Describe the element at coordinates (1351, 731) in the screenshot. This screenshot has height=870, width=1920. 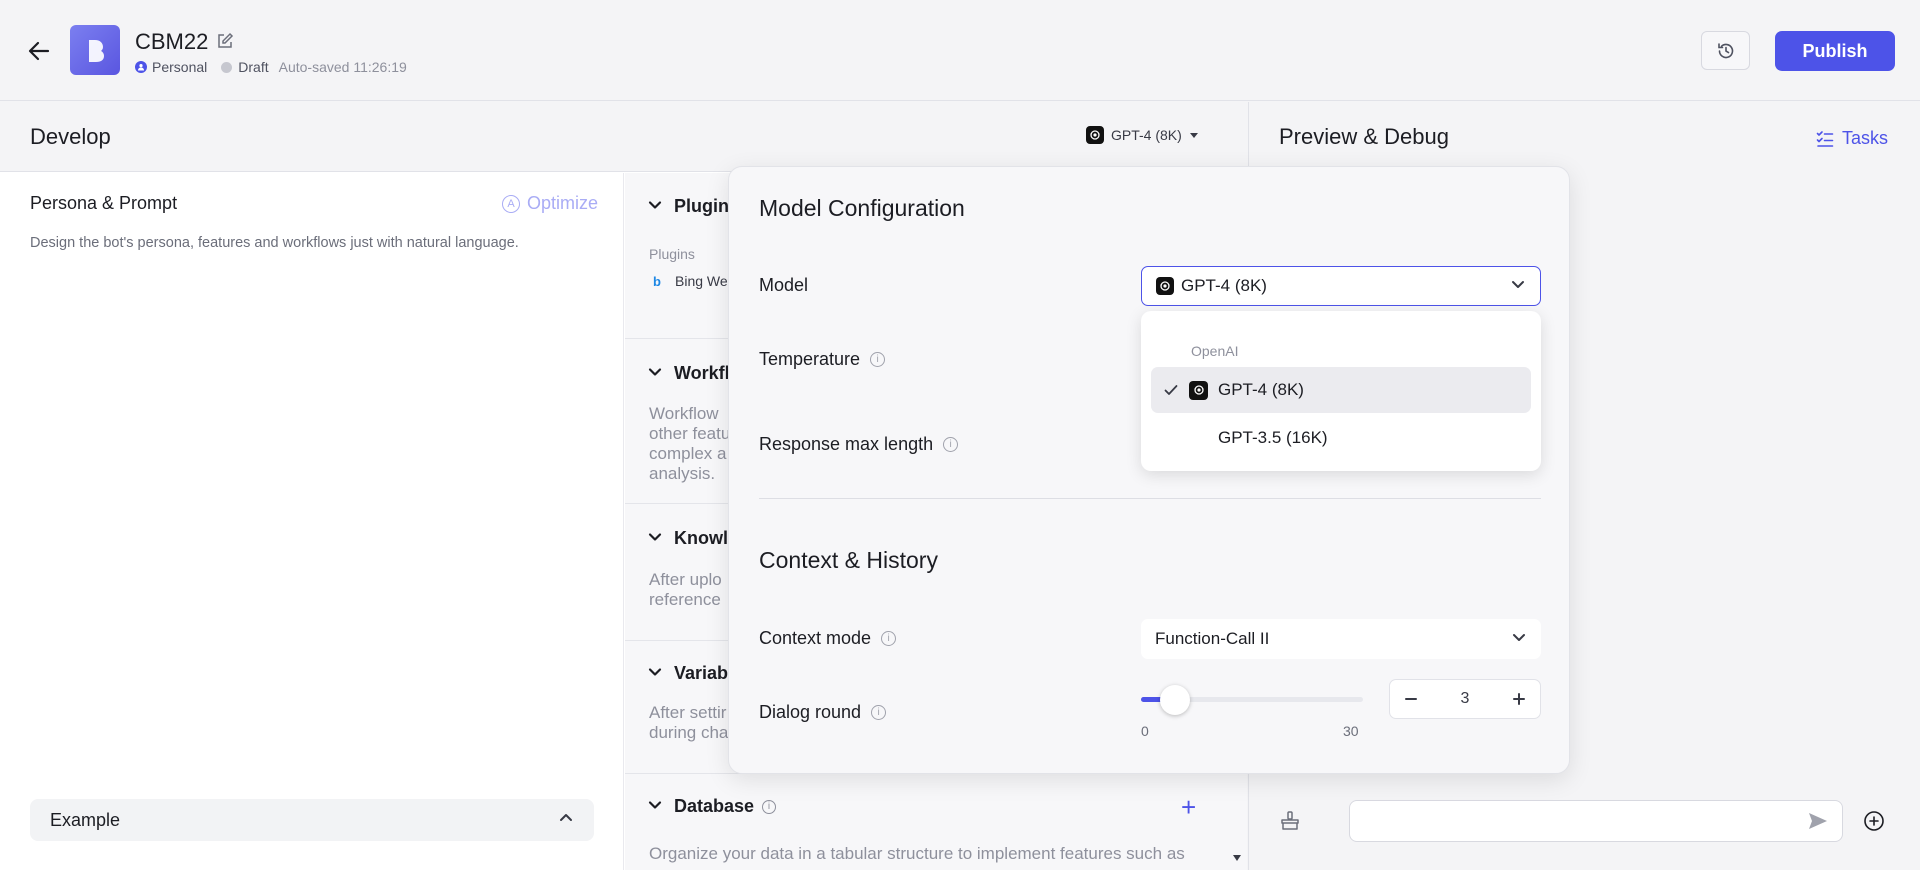
I see `slider-max-label: 30` at that location.